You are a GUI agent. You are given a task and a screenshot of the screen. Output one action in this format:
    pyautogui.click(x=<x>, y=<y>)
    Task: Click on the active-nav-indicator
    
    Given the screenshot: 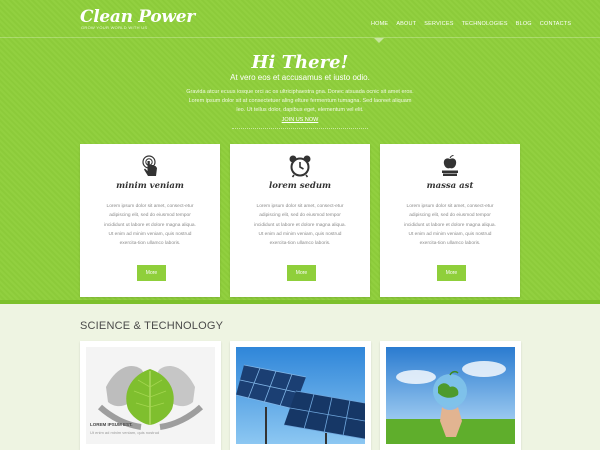 What is the action you would take?
    pyautogui.click(x=379, y=40)
    